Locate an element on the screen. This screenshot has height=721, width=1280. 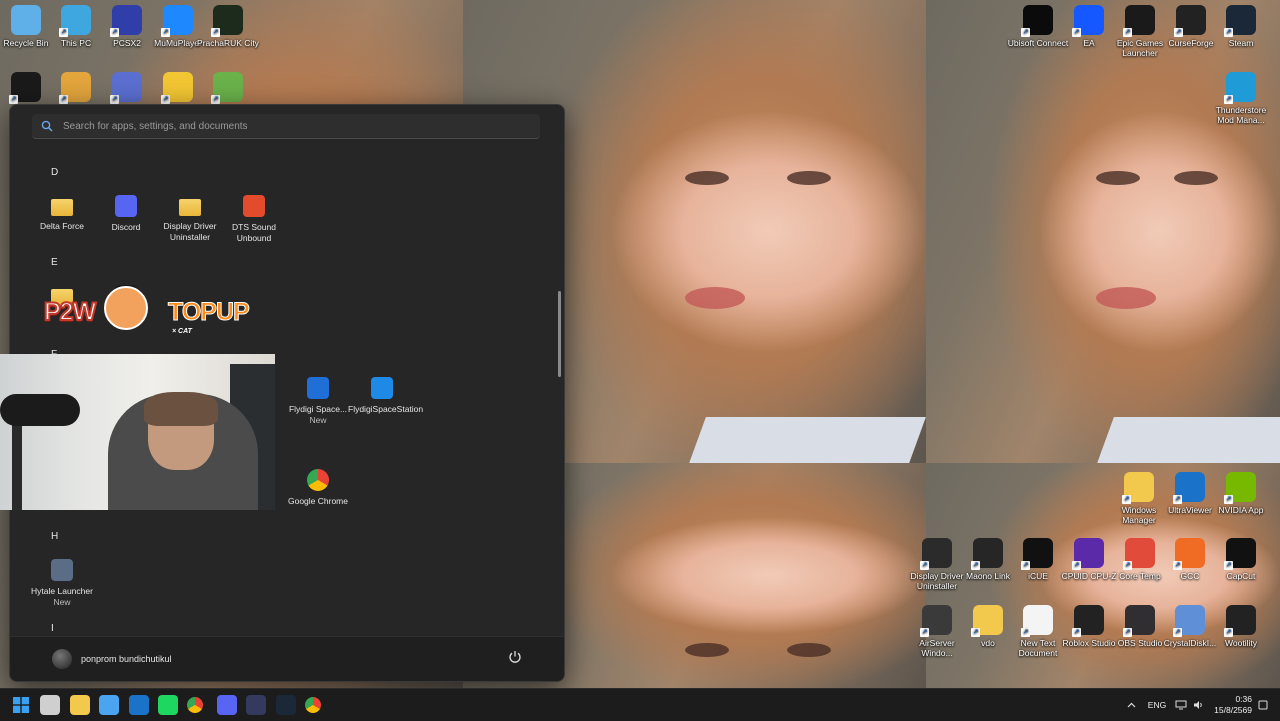
section-letter-e: E is located at coordinates (54, 262).